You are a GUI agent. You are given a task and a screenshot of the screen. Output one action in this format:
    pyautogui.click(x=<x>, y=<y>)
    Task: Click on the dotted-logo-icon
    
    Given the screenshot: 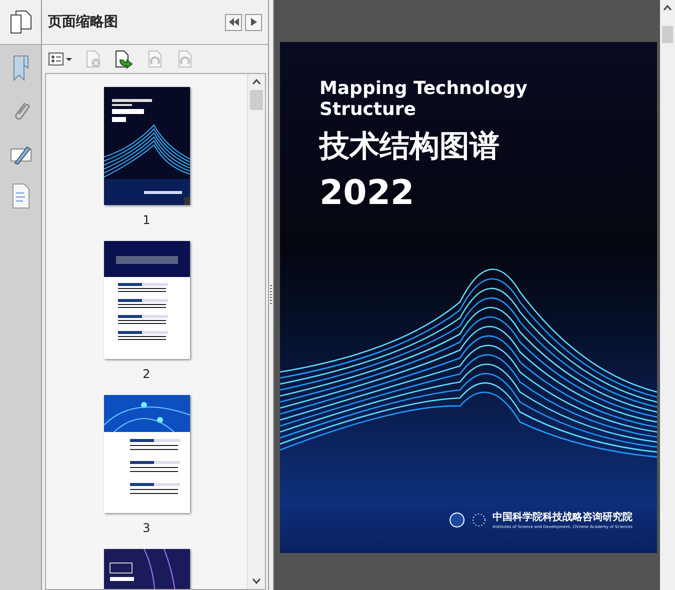 What is the action you would take?
    pyautogui.click(x=478, y=520)
    